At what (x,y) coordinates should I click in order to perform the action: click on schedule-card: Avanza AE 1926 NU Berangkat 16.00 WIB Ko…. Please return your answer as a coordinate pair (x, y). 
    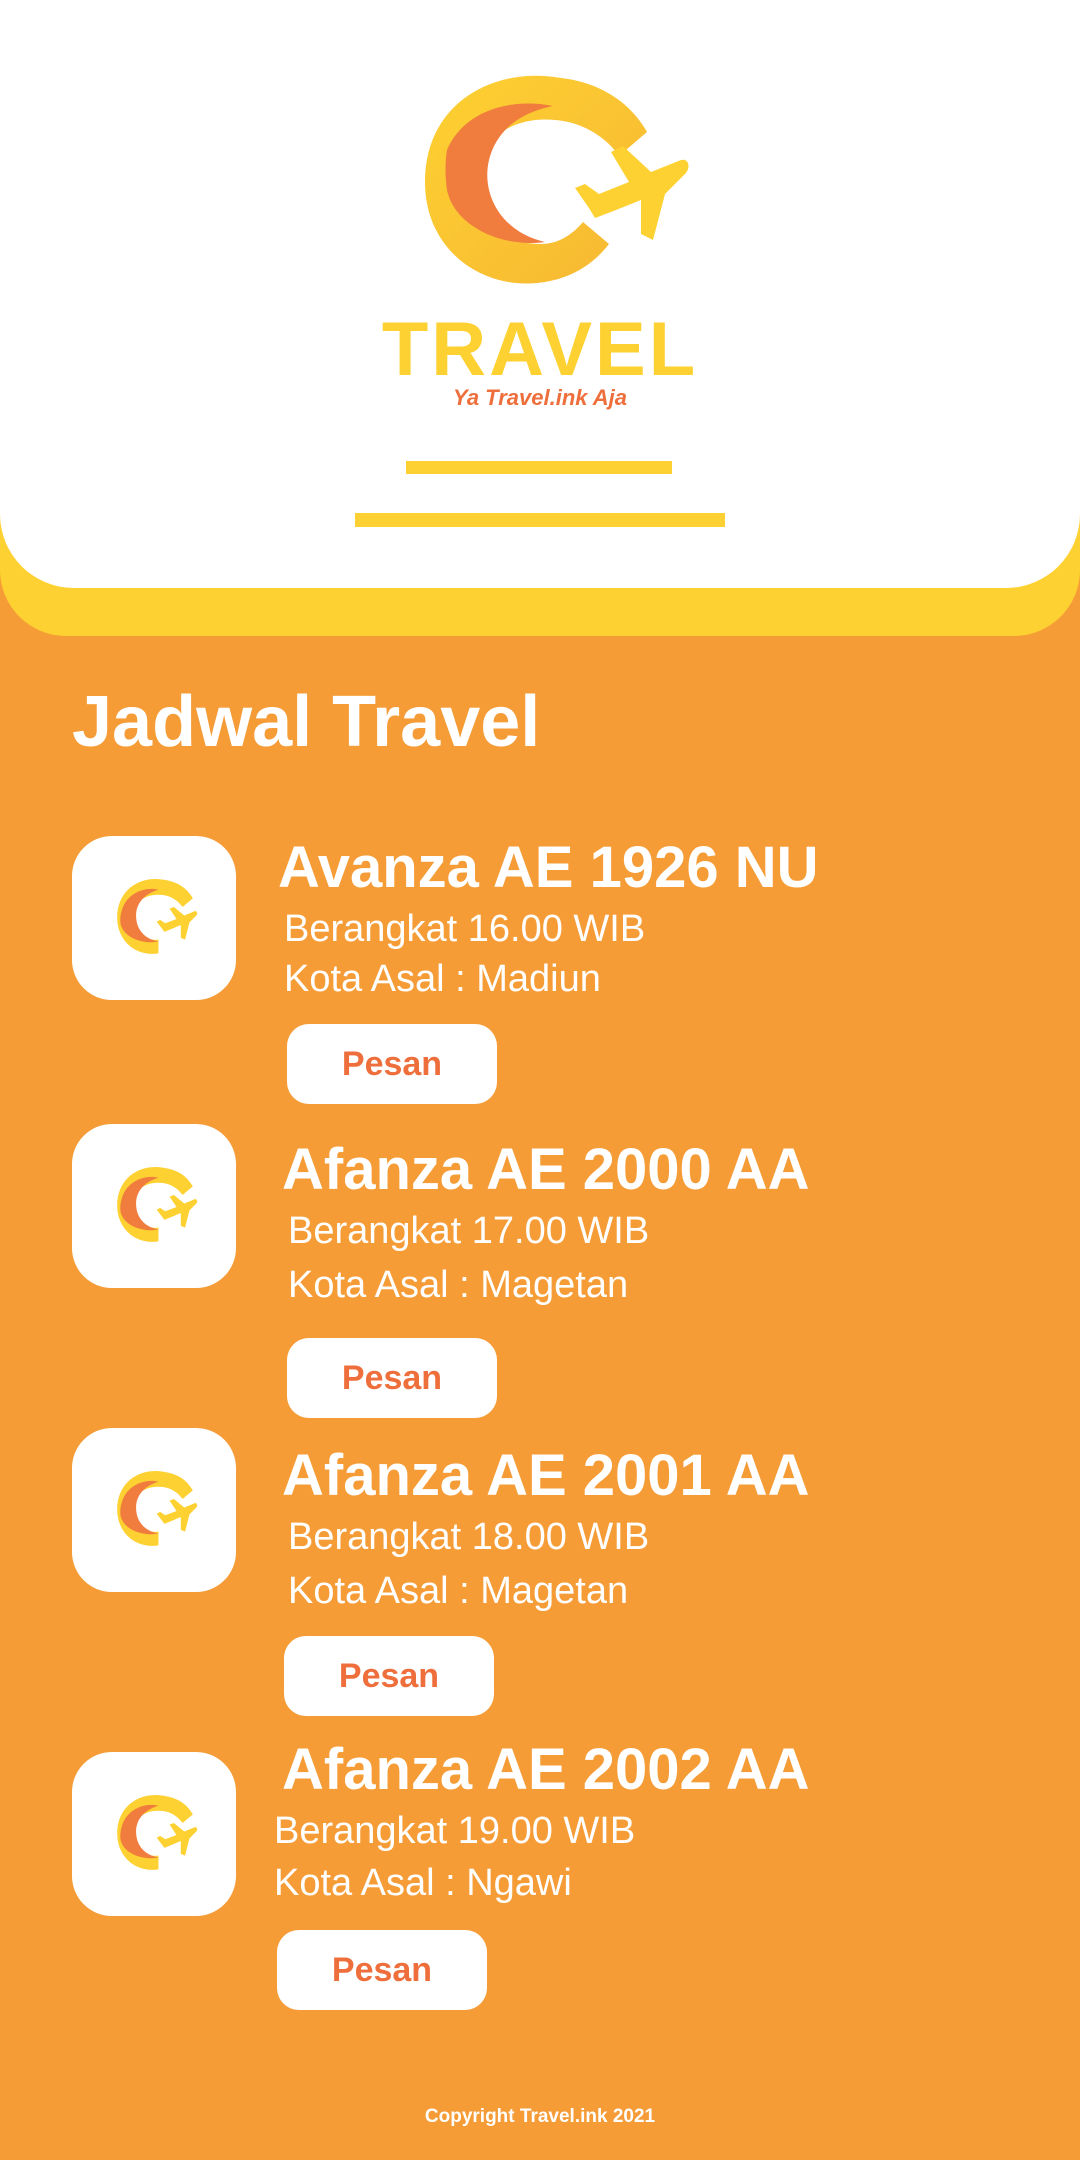
    Looking at the image, I should click on (540, 976).